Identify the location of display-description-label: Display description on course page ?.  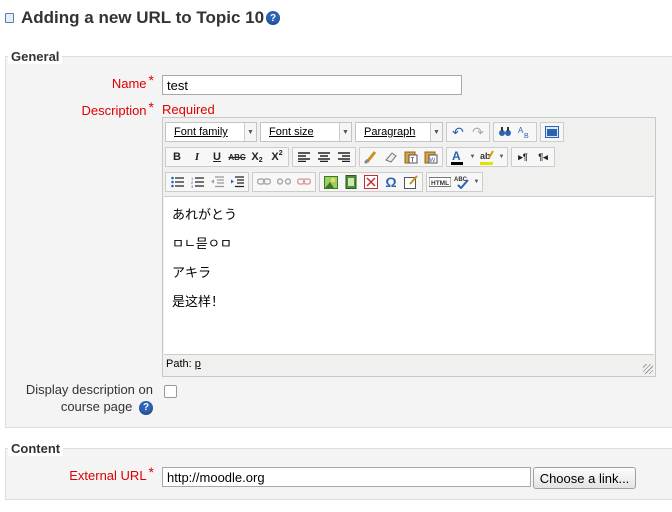
(89, 398).